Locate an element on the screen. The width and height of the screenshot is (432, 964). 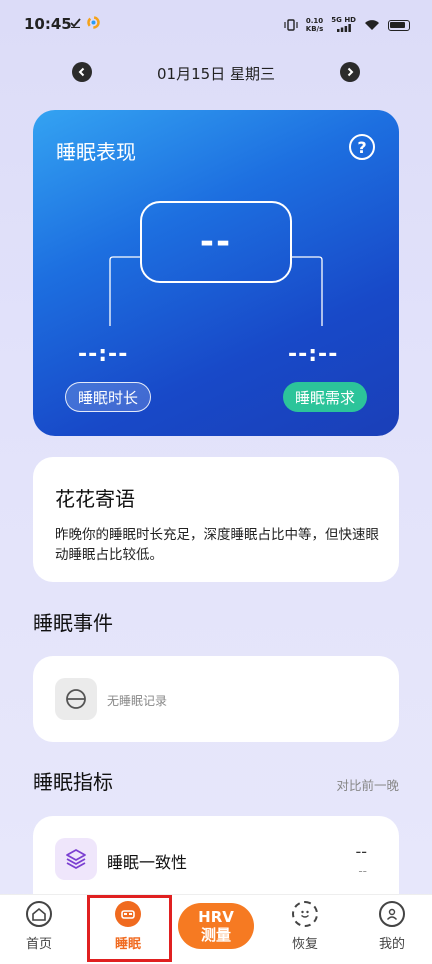
empty-record-icon is located at coordinates (76, 699).